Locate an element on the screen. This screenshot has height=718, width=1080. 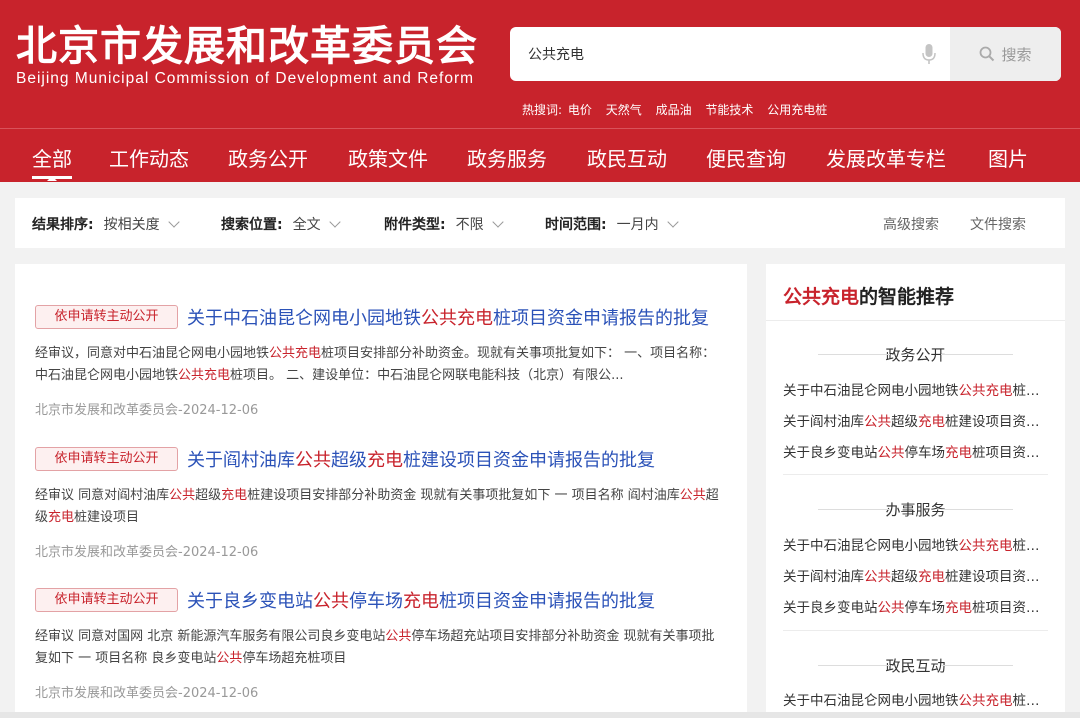
search-bar: 搜索 is located at coordinates (785, 54).